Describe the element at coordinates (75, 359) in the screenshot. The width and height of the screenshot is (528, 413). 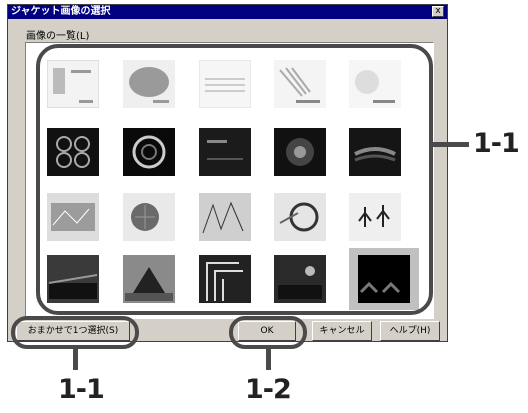
I see `callout-connector-bottom-left` at that location.